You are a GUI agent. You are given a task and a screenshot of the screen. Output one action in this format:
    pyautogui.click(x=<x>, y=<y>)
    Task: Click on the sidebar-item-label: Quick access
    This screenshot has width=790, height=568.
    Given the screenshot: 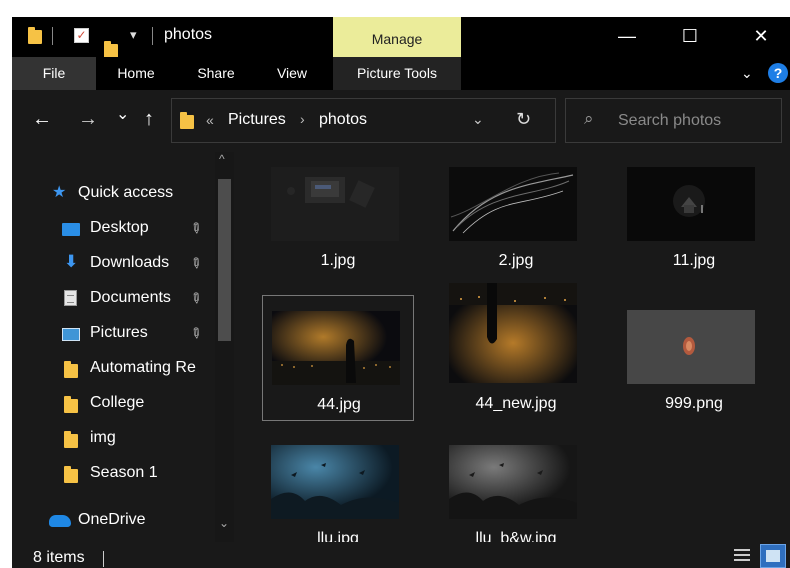 What is the action you would take?
    pyautogui.click(x=126, y=192)
    